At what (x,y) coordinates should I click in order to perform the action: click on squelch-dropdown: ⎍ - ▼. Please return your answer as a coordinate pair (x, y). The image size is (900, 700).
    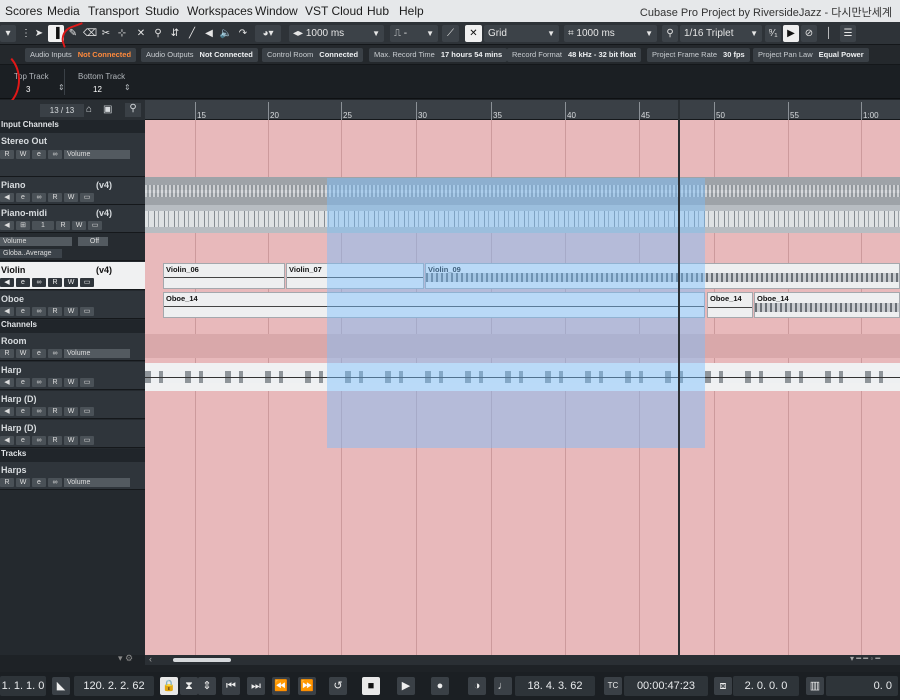
    Looking at the image, I should click on (414, 33).